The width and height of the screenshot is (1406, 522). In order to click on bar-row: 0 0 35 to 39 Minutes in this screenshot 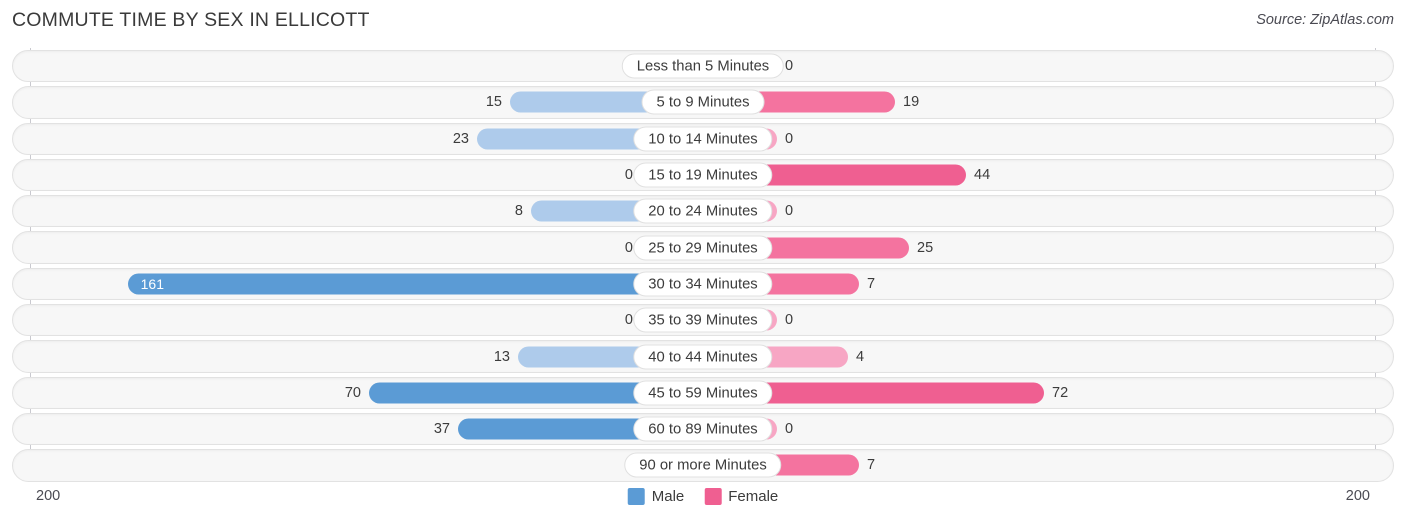, I will do `click(703, 320)`.